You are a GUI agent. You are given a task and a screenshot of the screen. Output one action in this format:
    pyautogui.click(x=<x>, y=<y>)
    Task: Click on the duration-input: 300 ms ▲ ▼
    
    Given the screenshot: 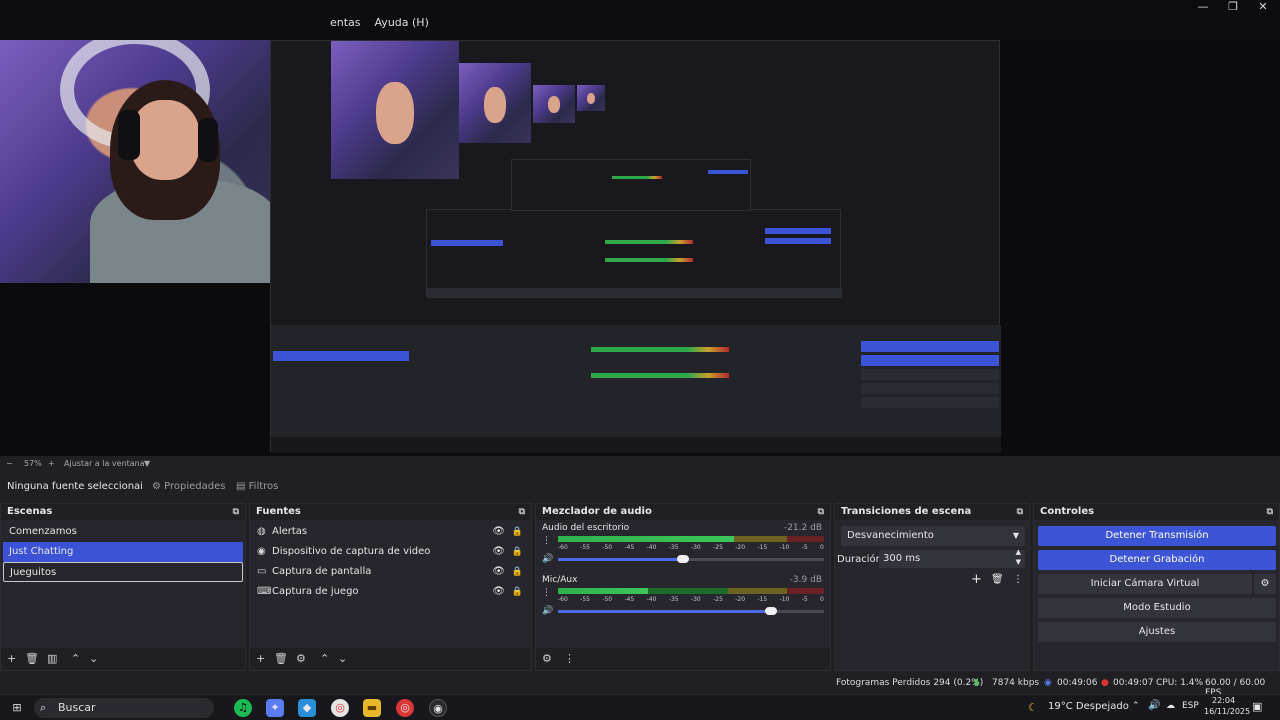 What is the action you would take?
    pyautogui.click(x=952, y=557)
    